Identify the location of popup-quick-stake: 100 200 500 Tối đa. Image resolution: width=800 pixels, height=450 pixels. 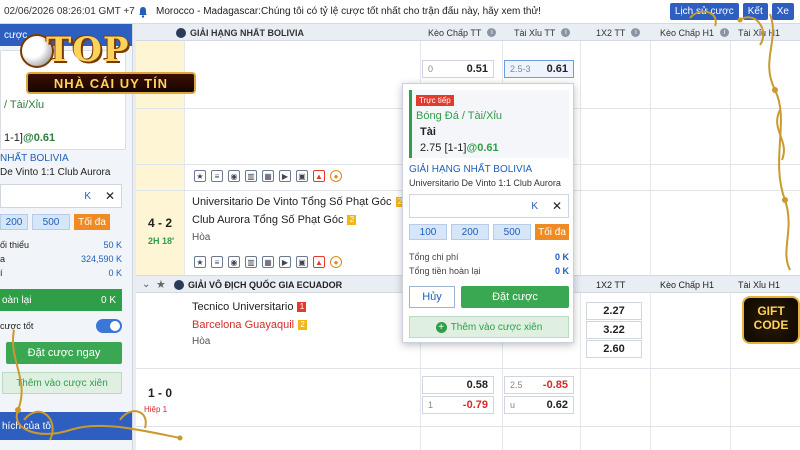
(489, 232).